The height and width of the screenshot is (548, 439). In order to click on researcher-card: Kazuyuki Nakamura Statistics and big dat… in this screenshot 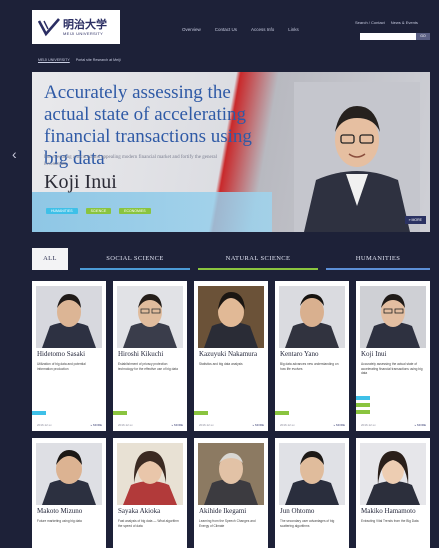, I will do `click(231, 356)`.